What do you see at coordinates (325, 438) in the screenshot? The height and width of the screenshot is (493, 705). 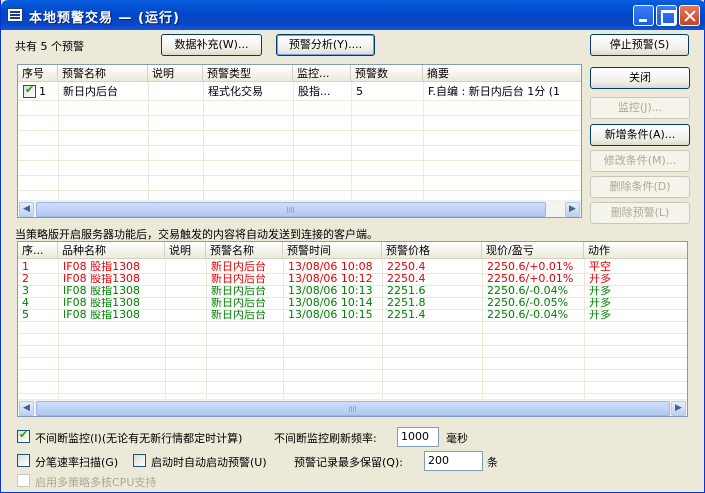 I see `refresh-frequency-label: 不间断监控刷新频率:` at bounding box center [325, 438].